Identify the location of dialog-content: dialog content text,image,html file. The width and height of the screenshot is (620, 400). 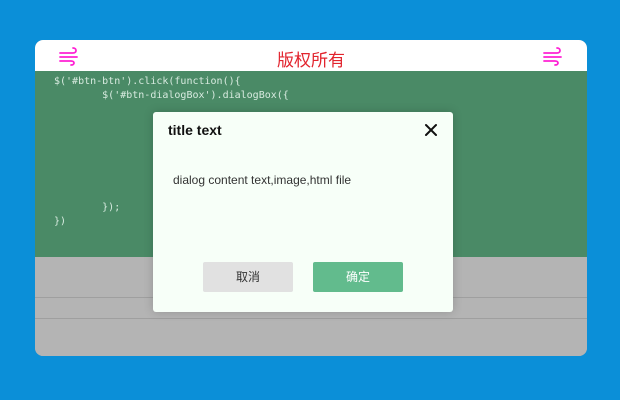
(262, 180).